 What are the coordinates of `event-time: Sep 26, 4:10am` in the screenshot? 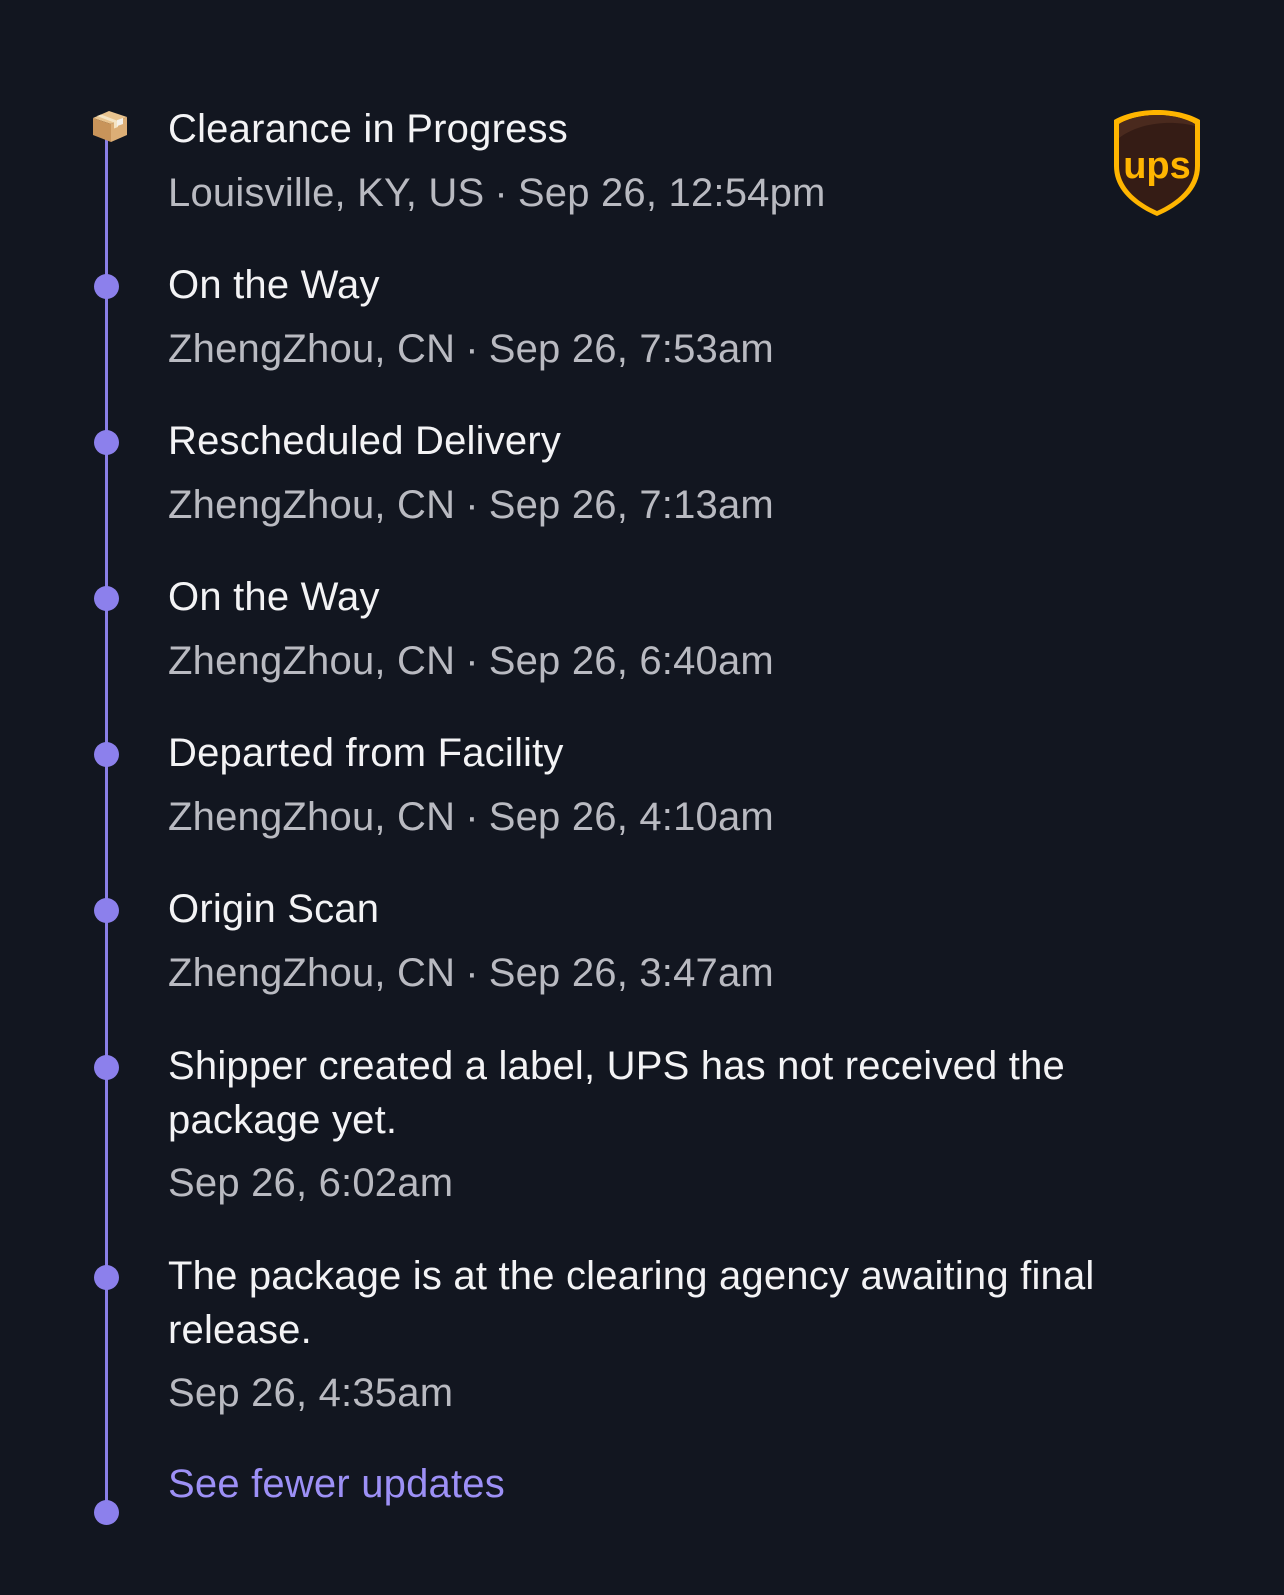 It's located at (631, 817).